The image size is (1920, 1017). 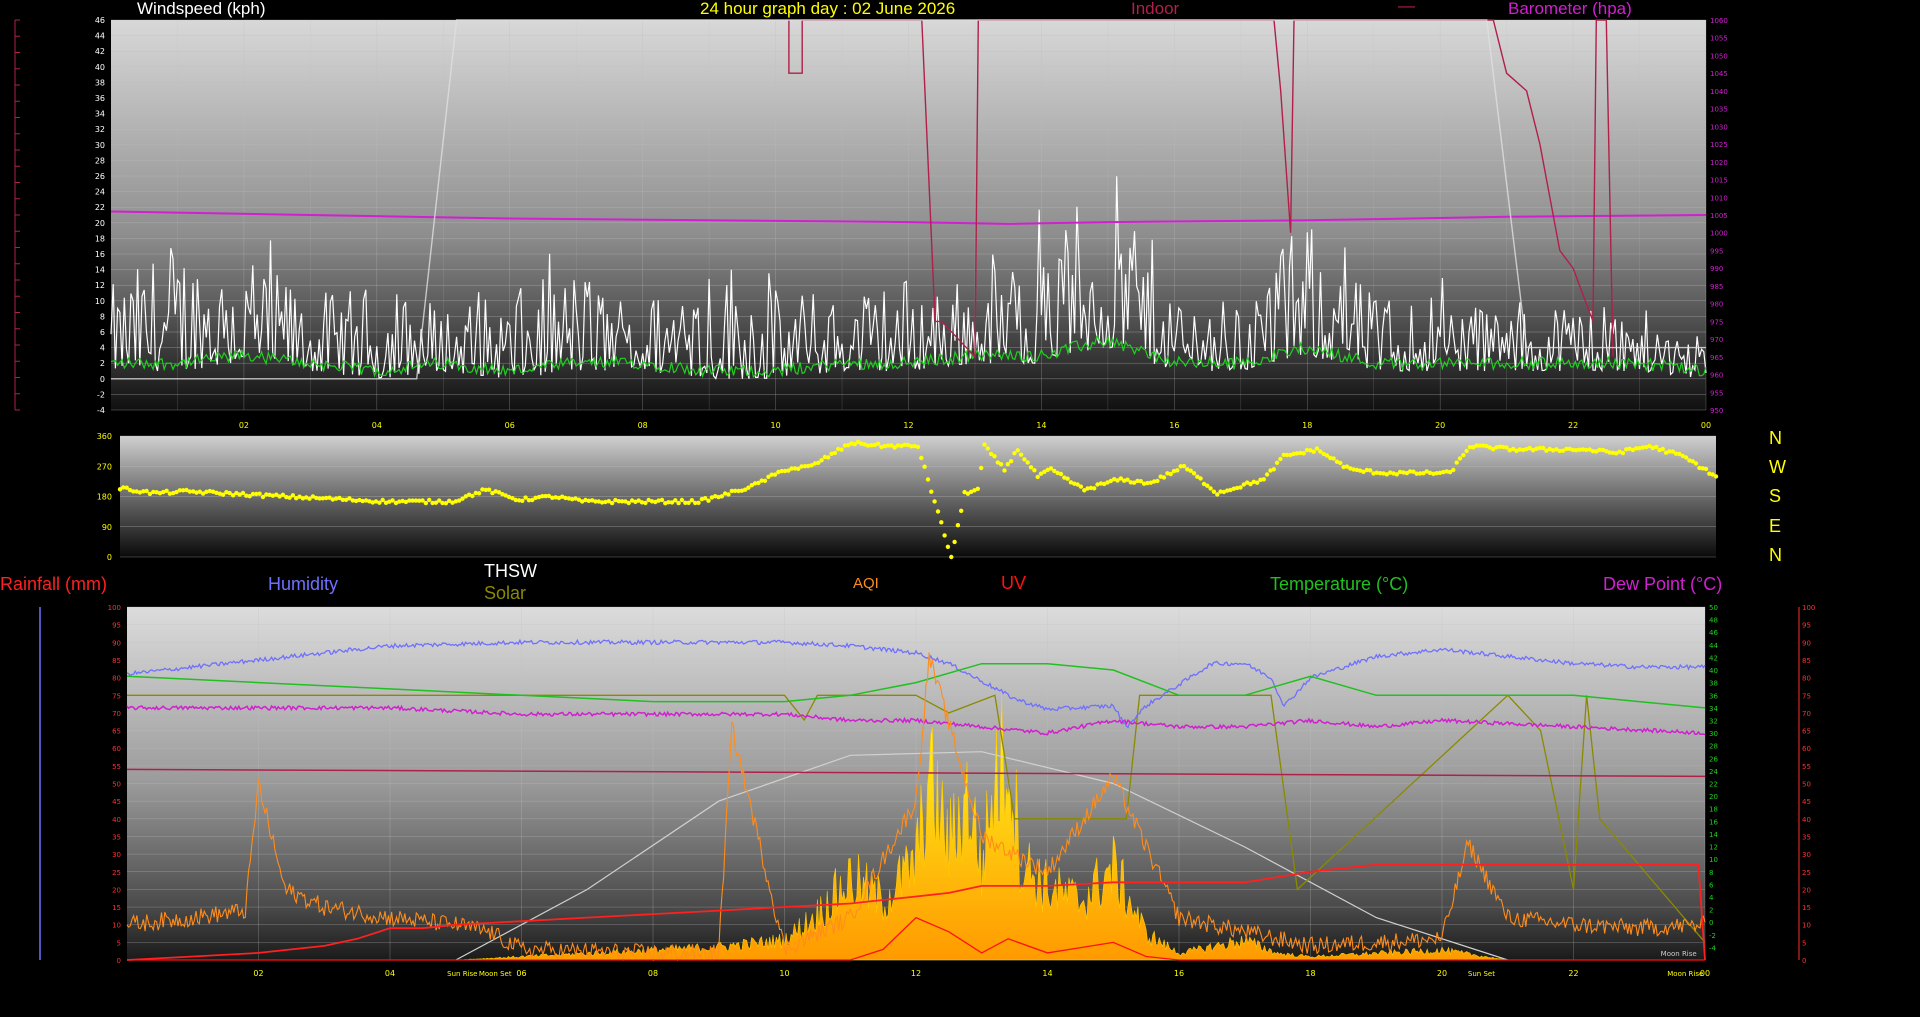 What do you see at coordinates (102, 332) in the screenshot?
I see `wind-left-tick-label: 6` at bounding box center [102, 332].